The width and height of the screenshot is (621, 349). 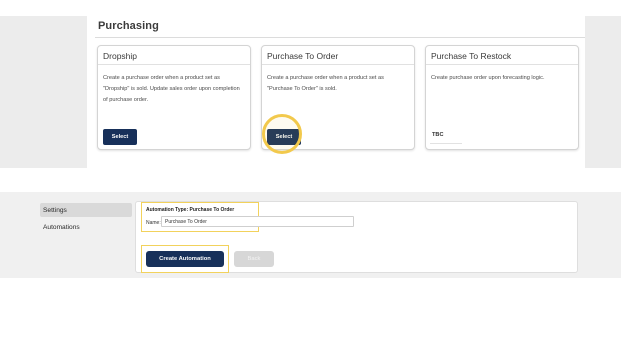 I want to click on create-automation-button: Create Automation, so click(x=185, y=259).